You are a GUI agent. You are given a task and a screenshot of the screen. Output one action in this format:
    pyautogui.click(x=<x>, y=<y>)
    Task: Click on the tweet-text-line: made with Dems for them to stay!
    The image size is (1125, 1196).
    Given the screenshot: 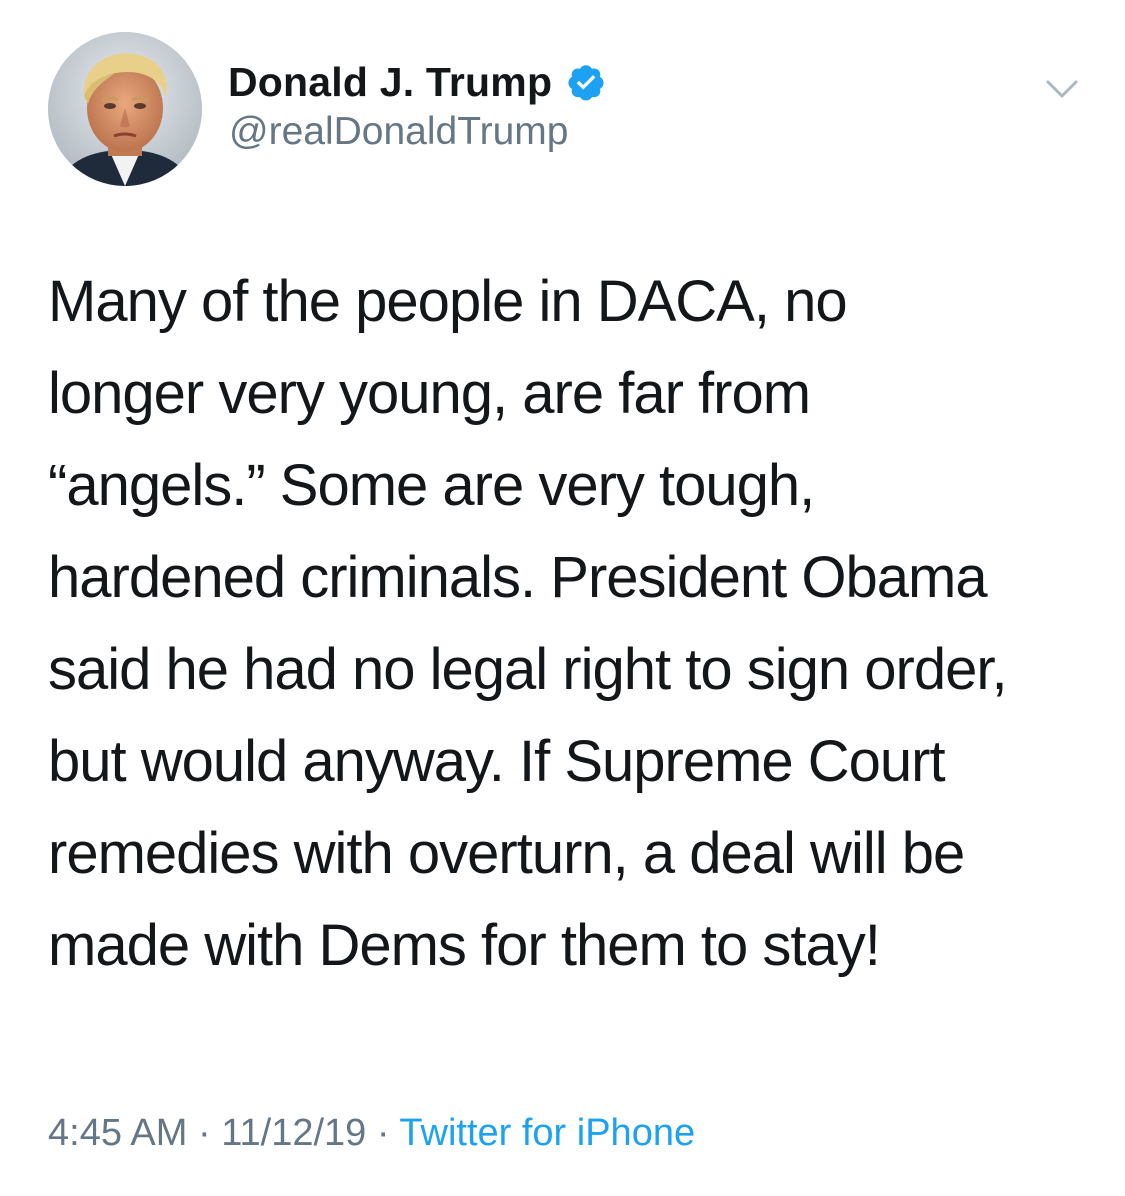 What is the action you would take?
    pyautogui.click(x=464, y=945)
    